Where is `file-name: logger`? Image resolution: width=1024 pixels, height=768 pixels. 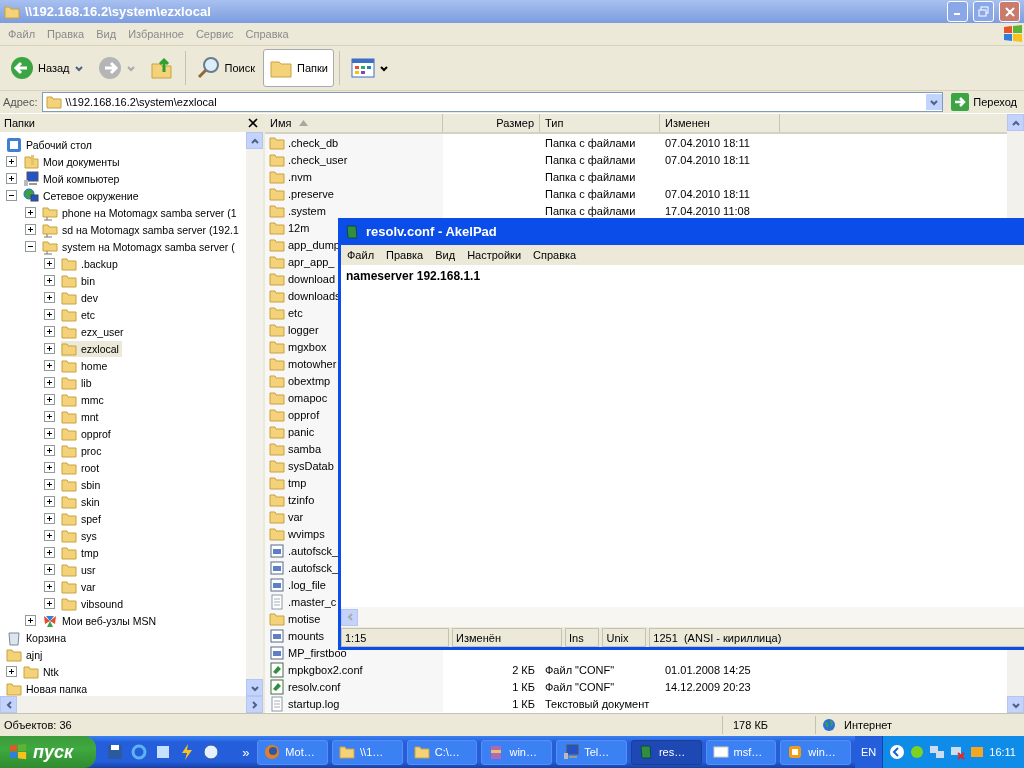
file-name: logger is located at coordinates (303, 329).